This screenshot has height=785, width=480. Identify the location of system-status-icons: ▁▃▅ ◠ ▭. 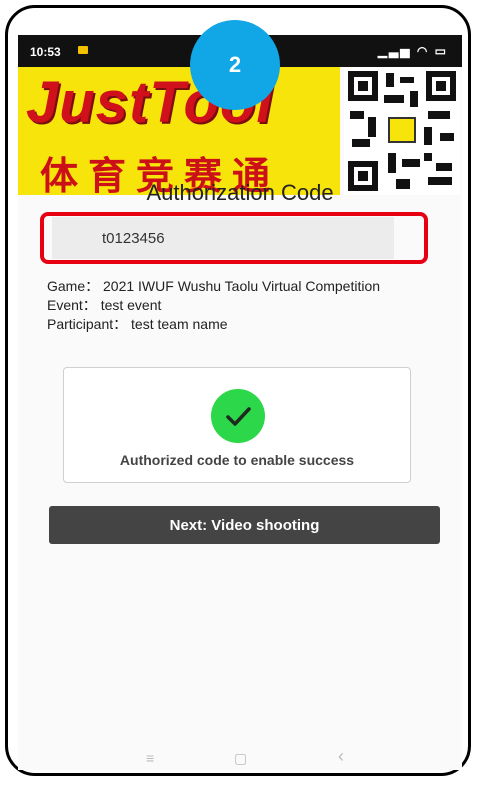
(412, 51).